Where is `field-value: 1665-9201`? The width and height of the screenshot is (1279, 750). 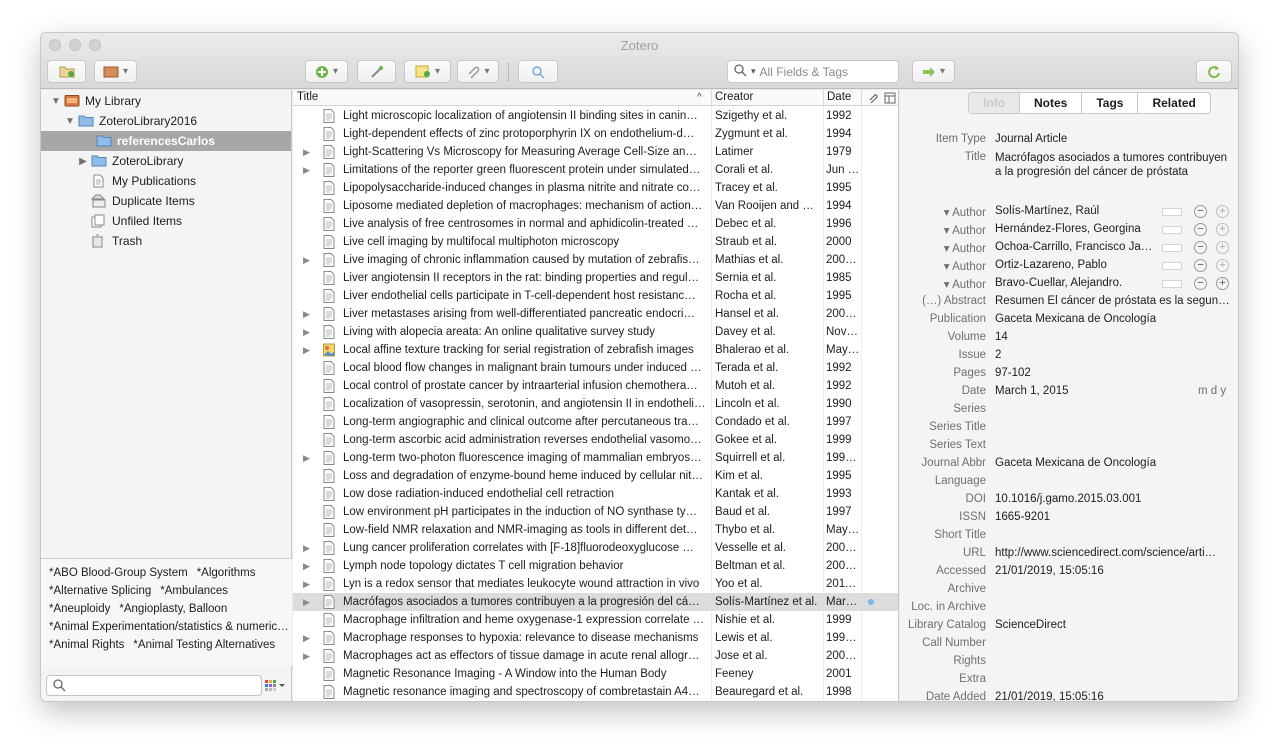
field-value: 1665-9201 is located at coordinates (1113, 517).